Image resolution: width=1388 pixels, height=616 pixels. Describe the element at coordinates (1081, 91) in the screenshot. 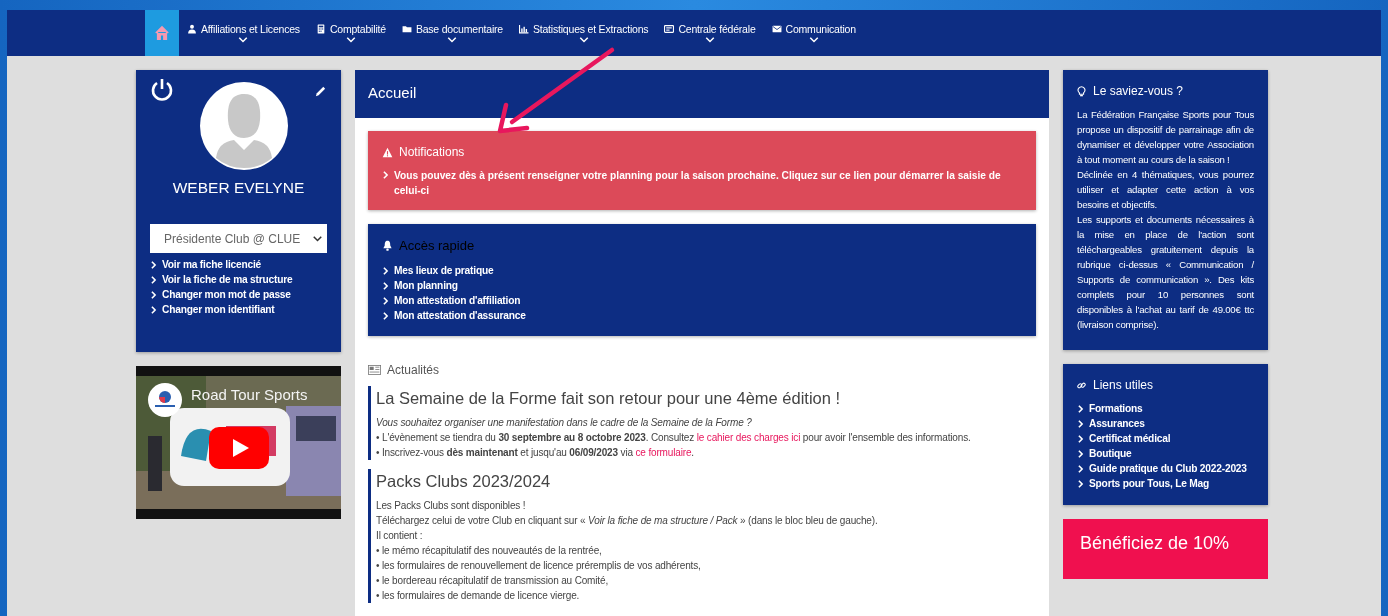

I see `lightbulb-icon` at that location.